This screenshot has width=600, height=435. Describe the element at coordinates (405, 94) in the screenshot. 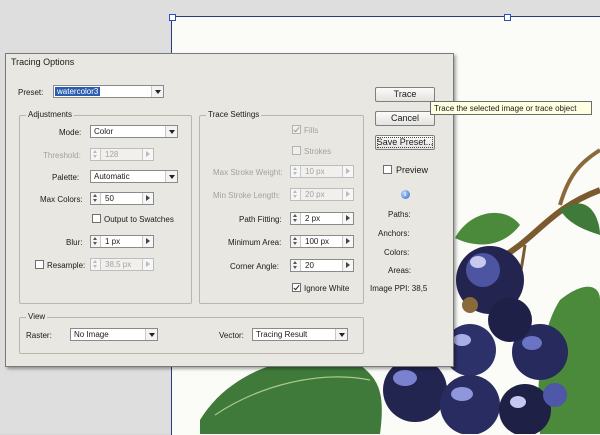

I see `trace-button: Trace` at that location.